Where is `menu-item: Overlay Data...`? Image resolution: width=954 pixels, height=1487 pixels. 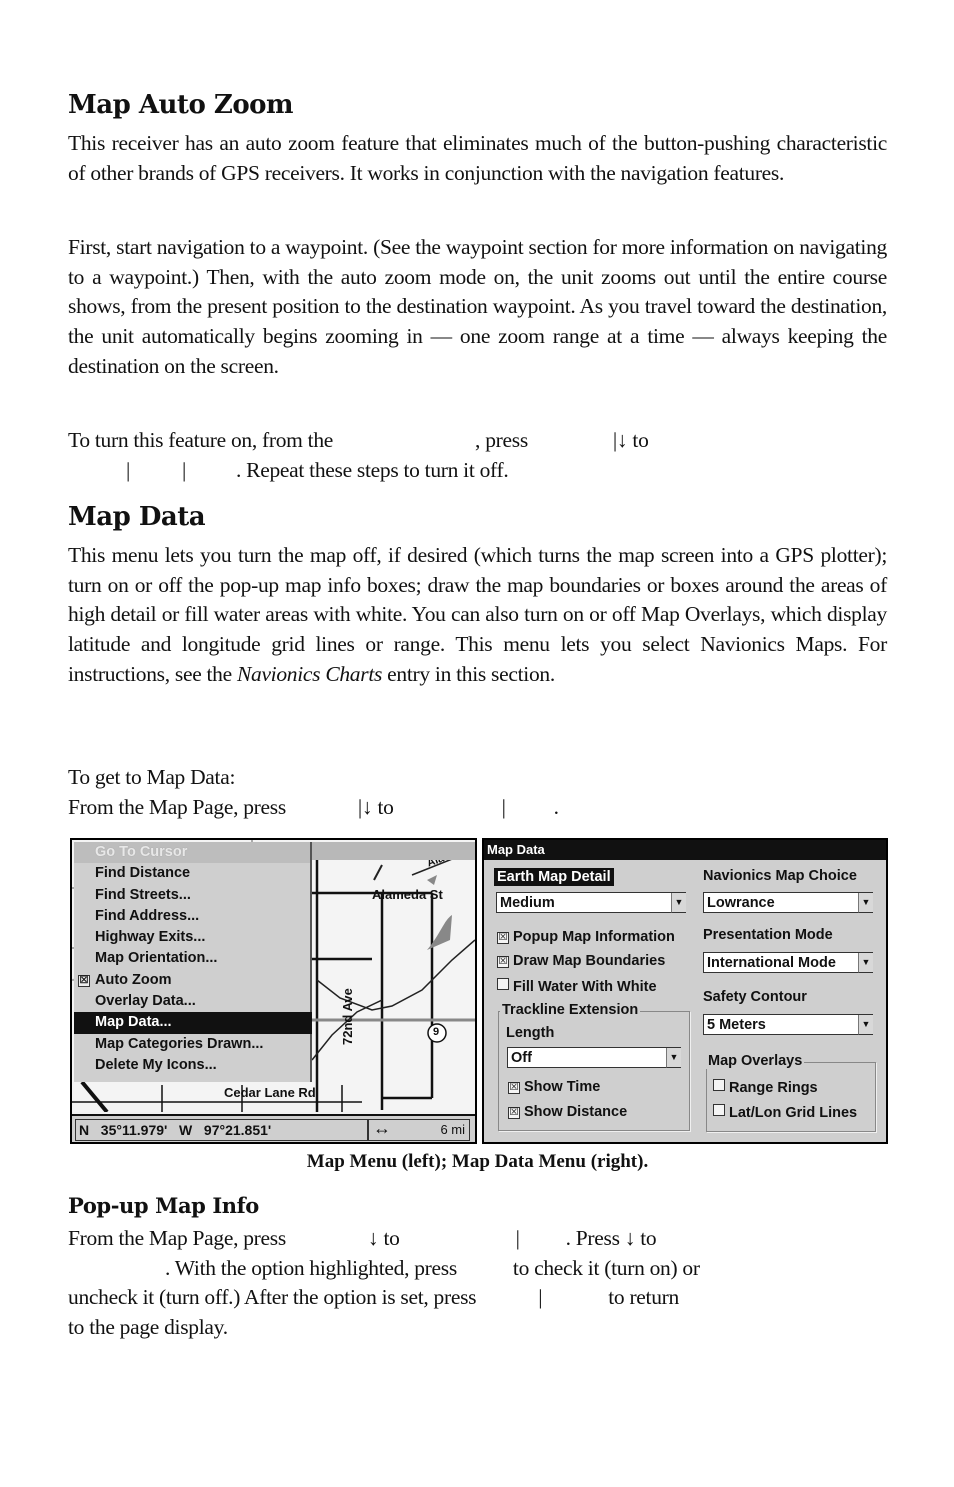
menu-item: Overlay Data... is located at coordinates (192, 1001).